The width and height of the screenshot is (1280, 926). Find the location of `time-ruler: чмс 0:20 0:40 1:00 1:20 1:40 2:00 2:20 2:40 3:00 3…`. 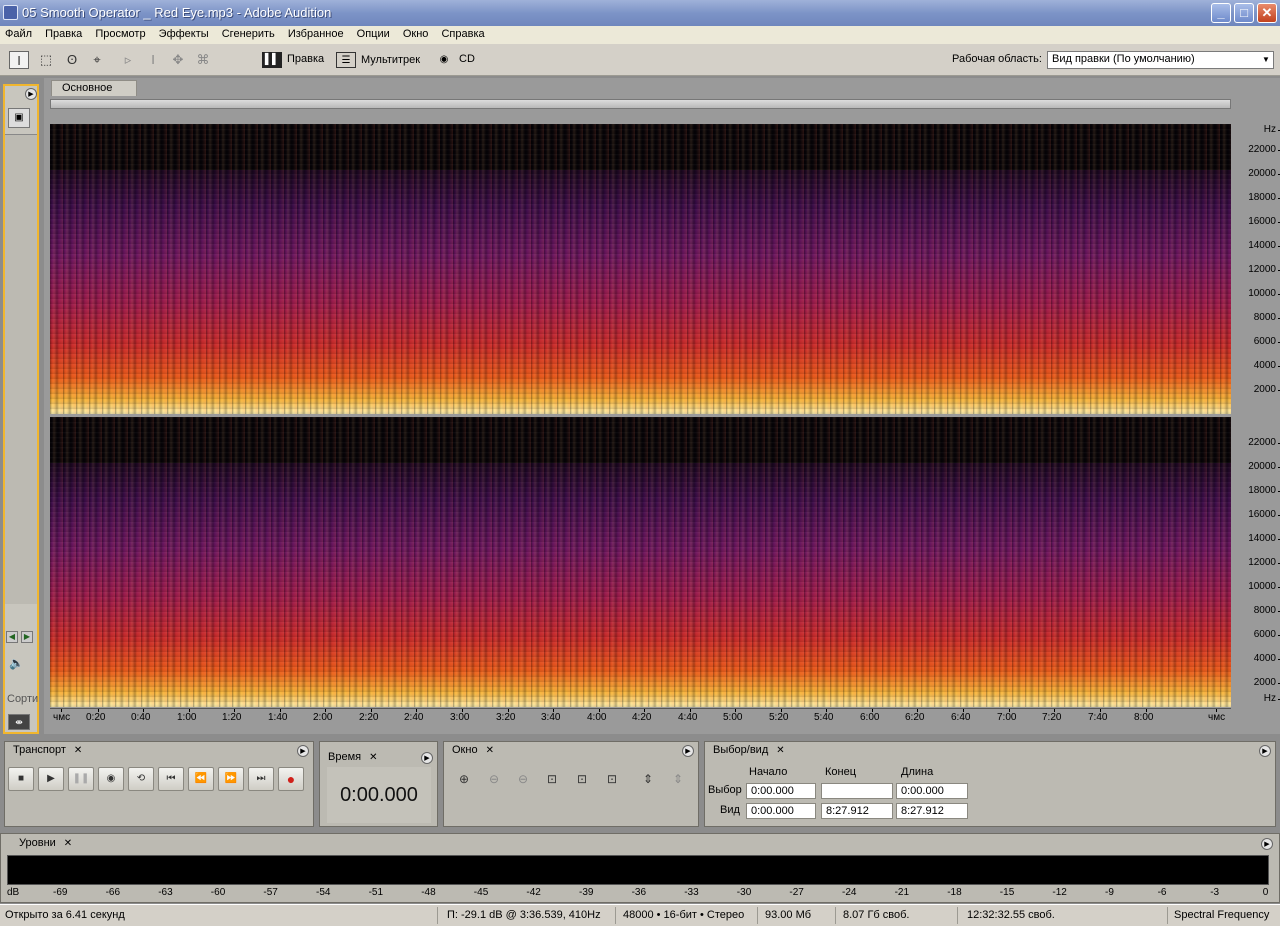

time-ruler: чмс 0:20 0:40 1:00 1:20 1:40 2:00 2:20 2:40 3:00 3… is located at coordinates (640, 717).